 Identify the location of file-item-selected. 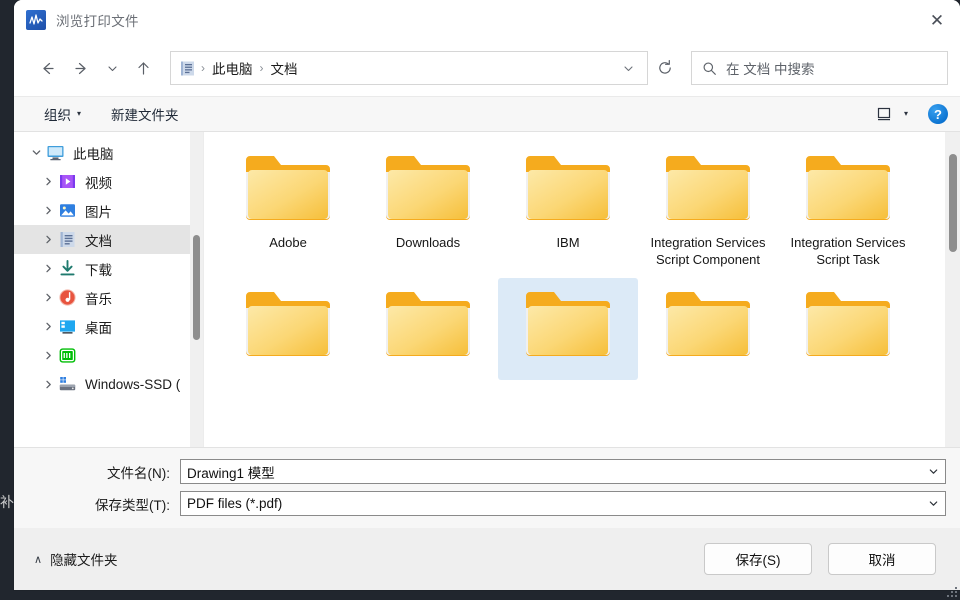
(568, 329).